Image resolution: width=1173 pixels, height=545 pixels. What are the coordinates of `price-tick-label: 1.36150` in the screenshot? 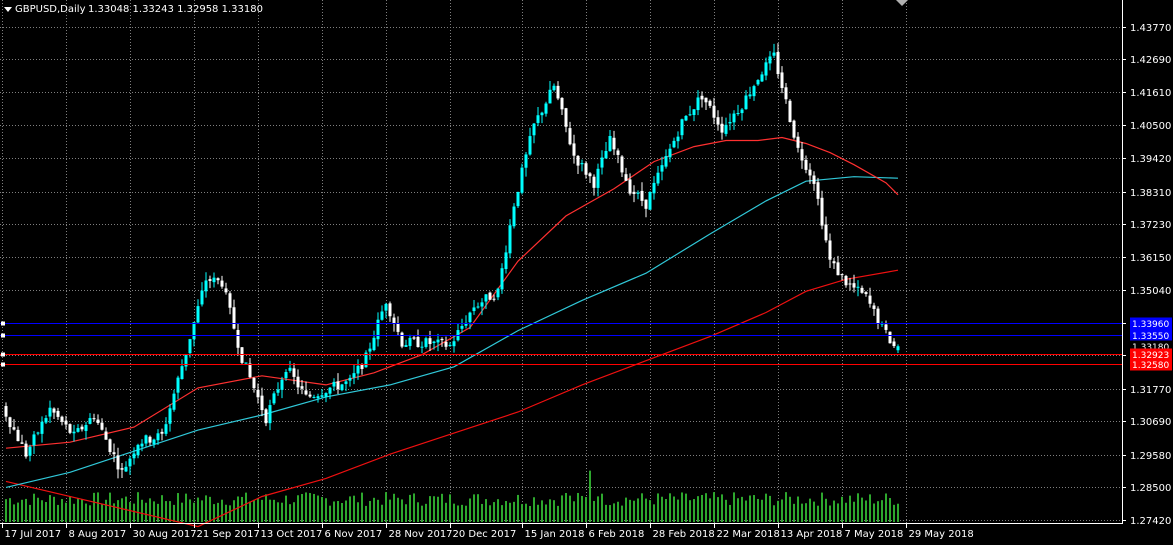 It's located at (1150, 258).